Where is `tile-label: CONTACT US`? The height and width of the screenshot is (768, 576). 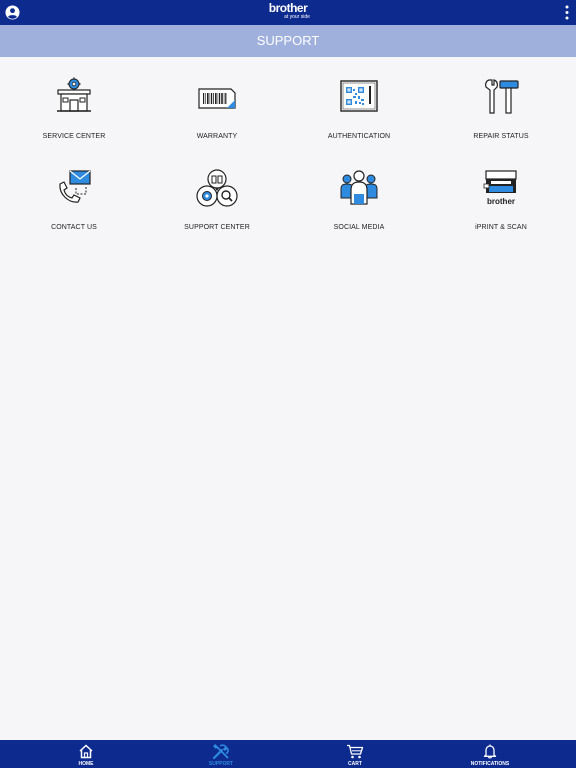 tile-label: CONTACT US is located at coordinates (74, 227).